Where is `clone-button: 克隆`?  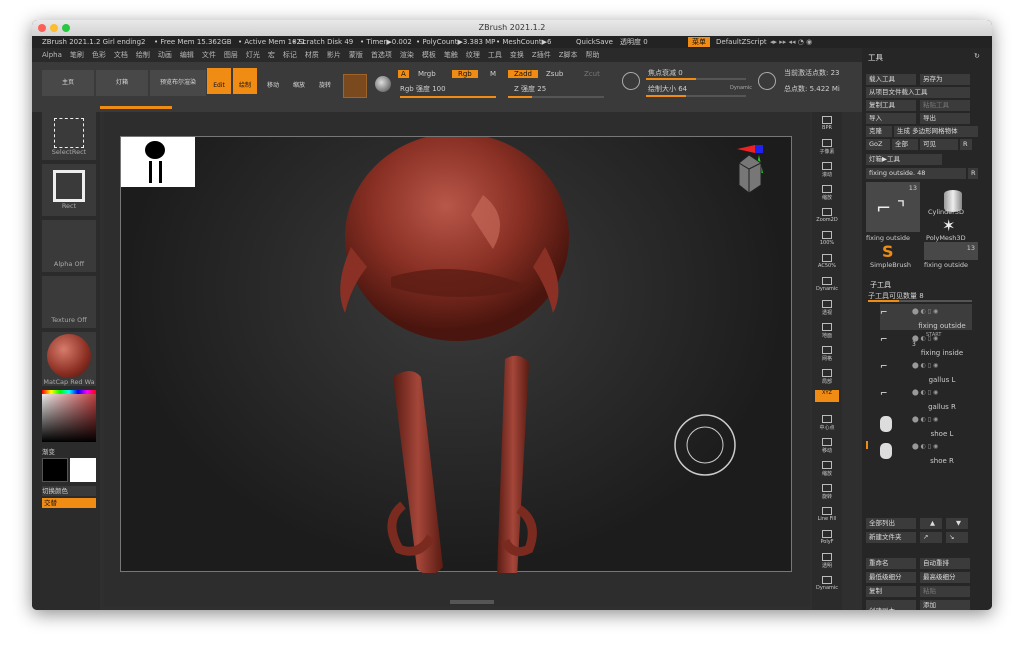
clone-button: 克隆 is located at coordinates (879, 131).